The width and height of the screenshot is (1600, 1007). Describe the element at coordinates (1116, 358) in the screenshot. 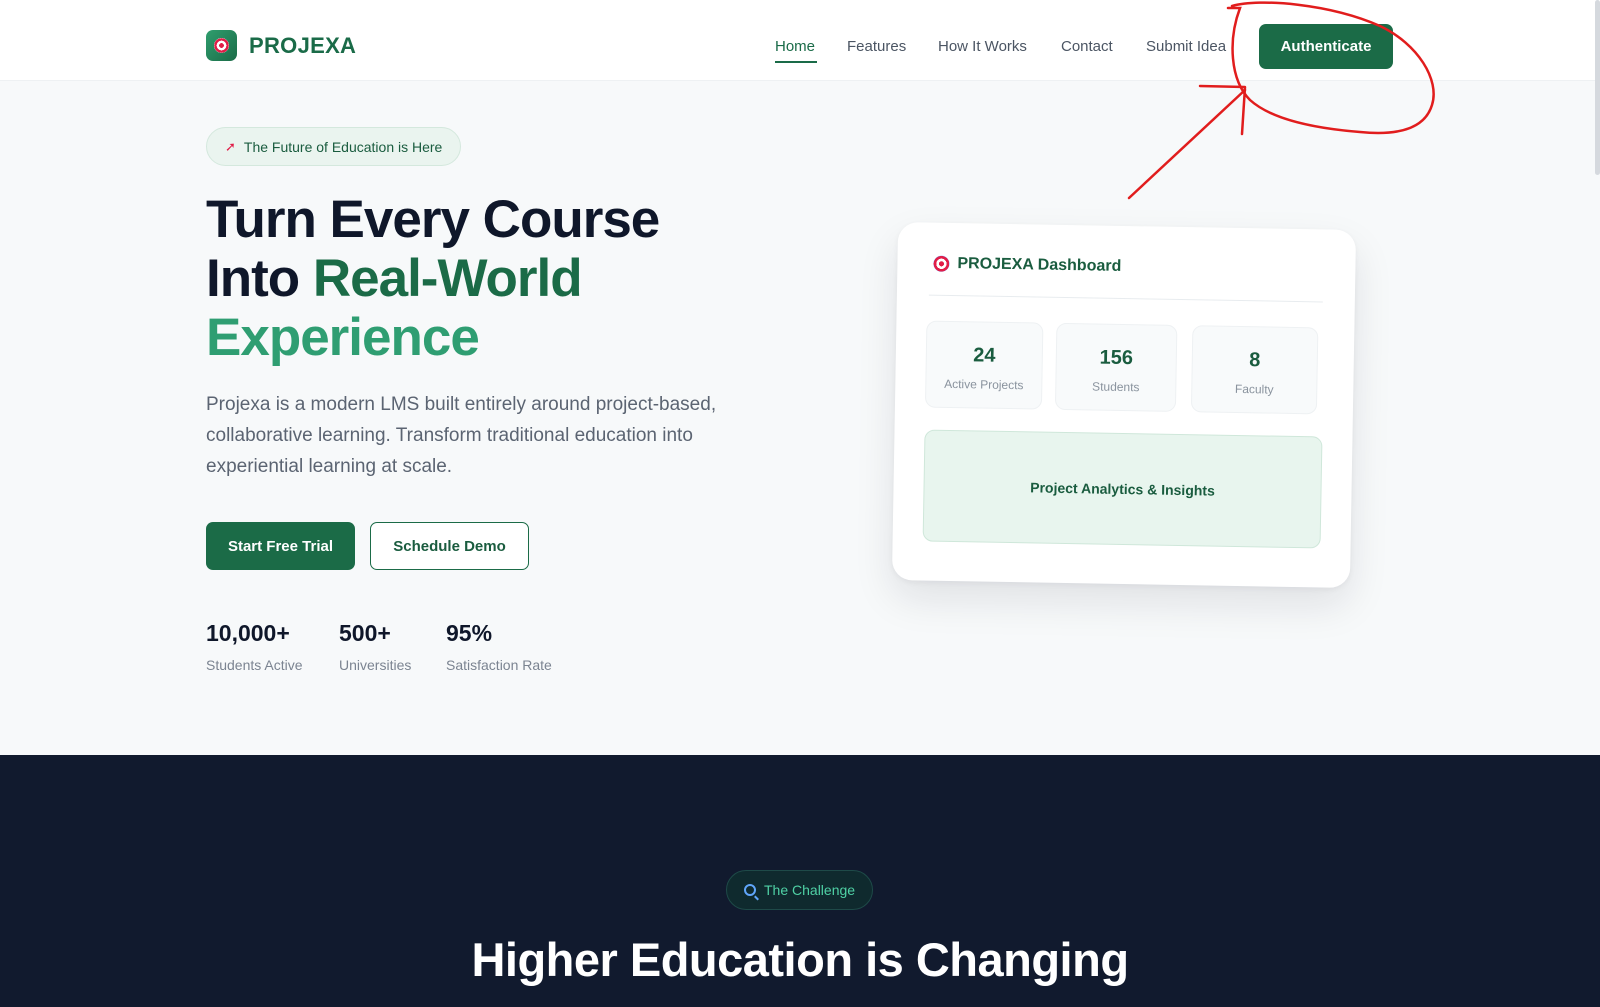

I see `mini-stat-value: 156` at that location.